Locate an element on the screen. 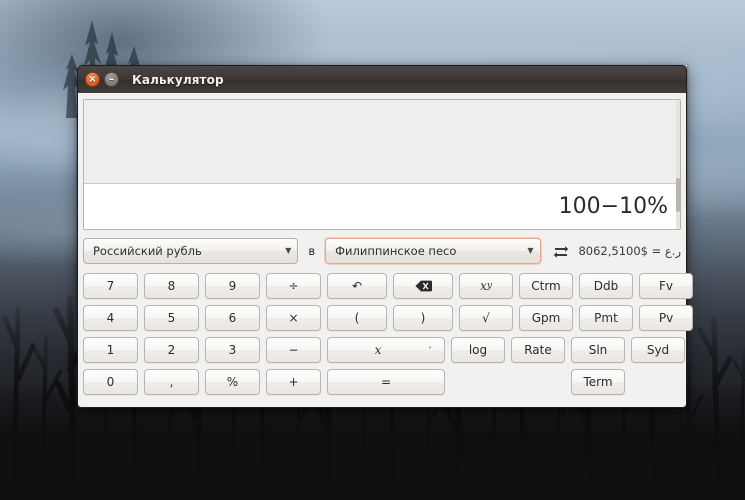  key-sln: Sln is located at coordinates (598, 350).